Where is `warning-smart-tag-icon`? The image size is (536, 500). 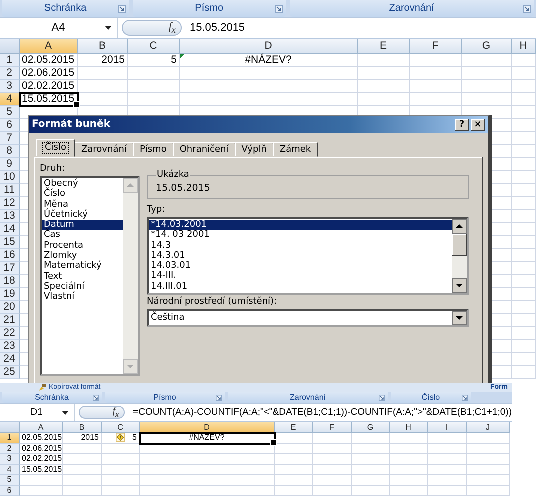 warning-smart-tag-icon is located at coordinates (120, 437).